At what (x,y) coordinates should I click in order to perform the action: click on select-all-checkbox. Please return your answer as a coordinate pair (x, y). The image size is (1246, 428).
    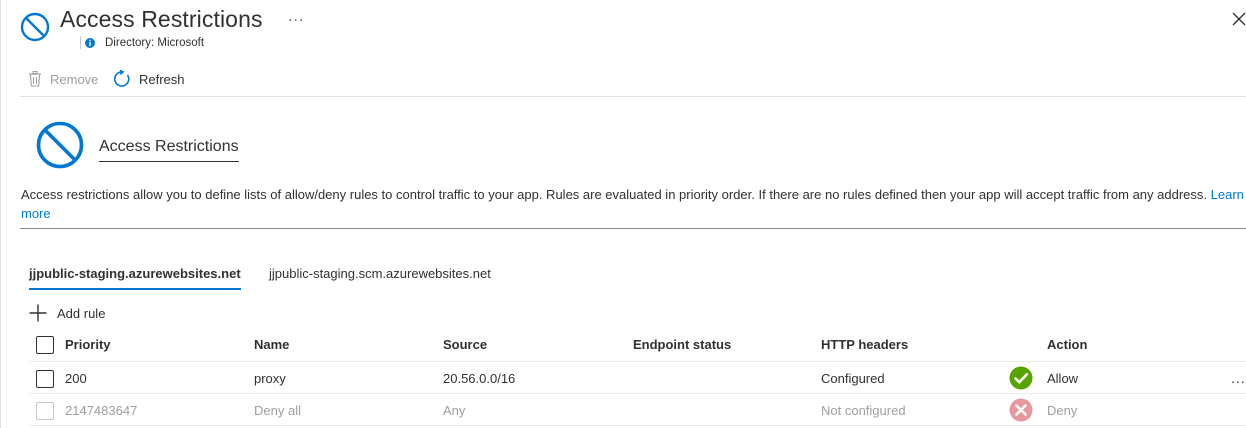
    Looking at the image, I should click on (45, 345).